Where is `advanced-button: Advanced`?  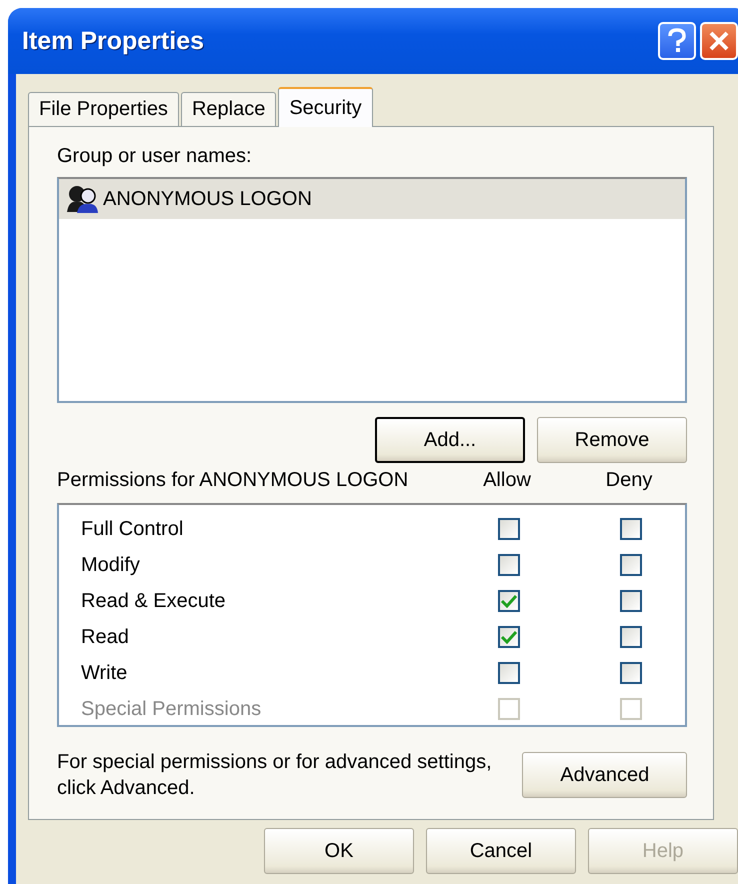 advanced-button: Advanced is located at coordinates (604, 775).